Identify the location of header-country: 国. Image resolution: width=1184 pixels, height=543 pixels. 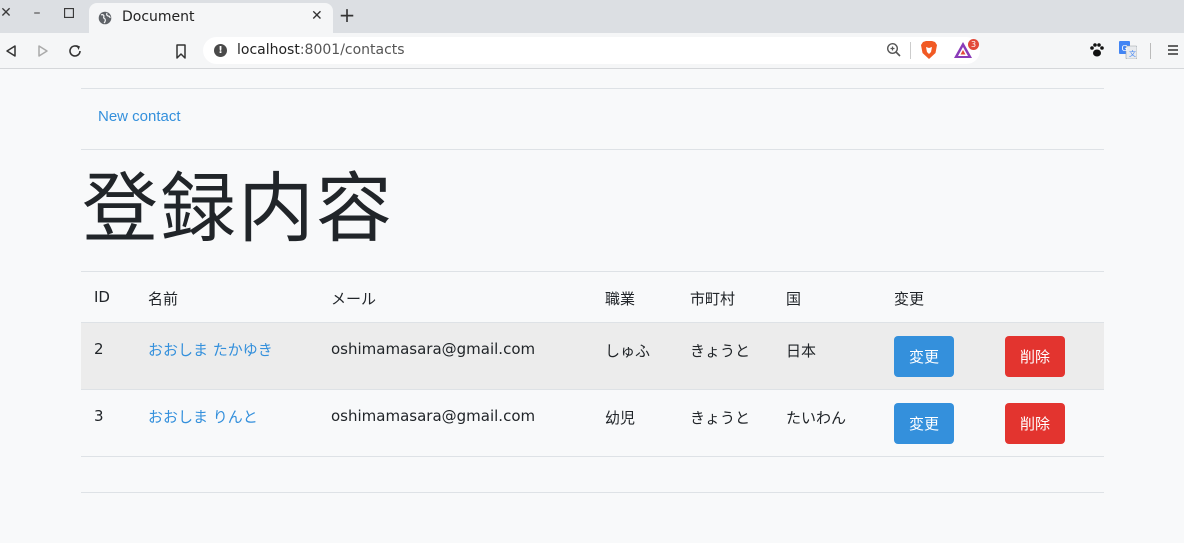
(794, 299).